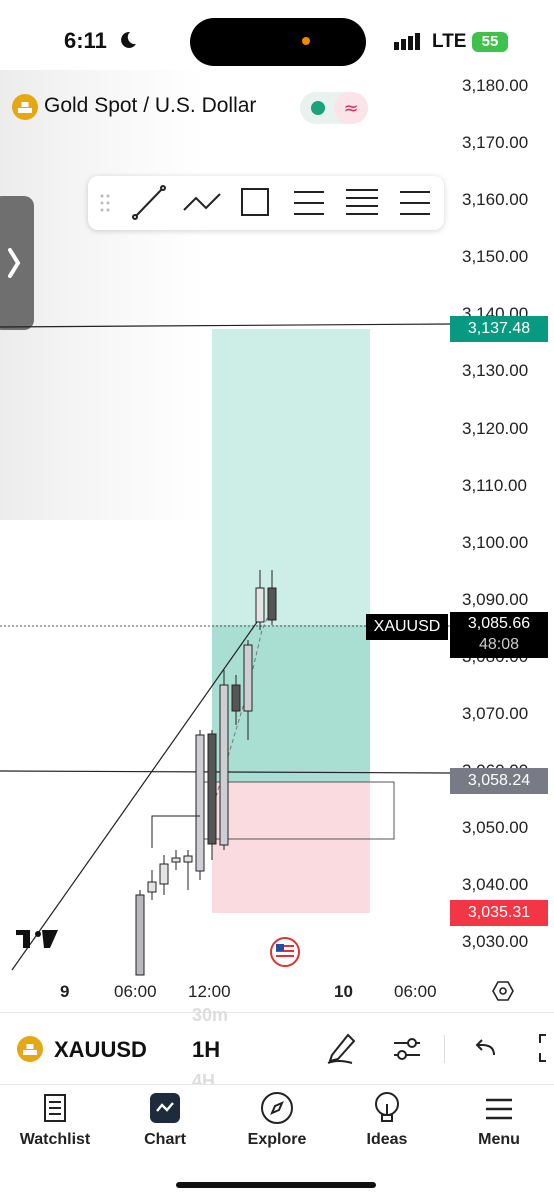 This screenshot has width=554, height=1201. I want to click on time-axis-label: 9, so click(65, 991).